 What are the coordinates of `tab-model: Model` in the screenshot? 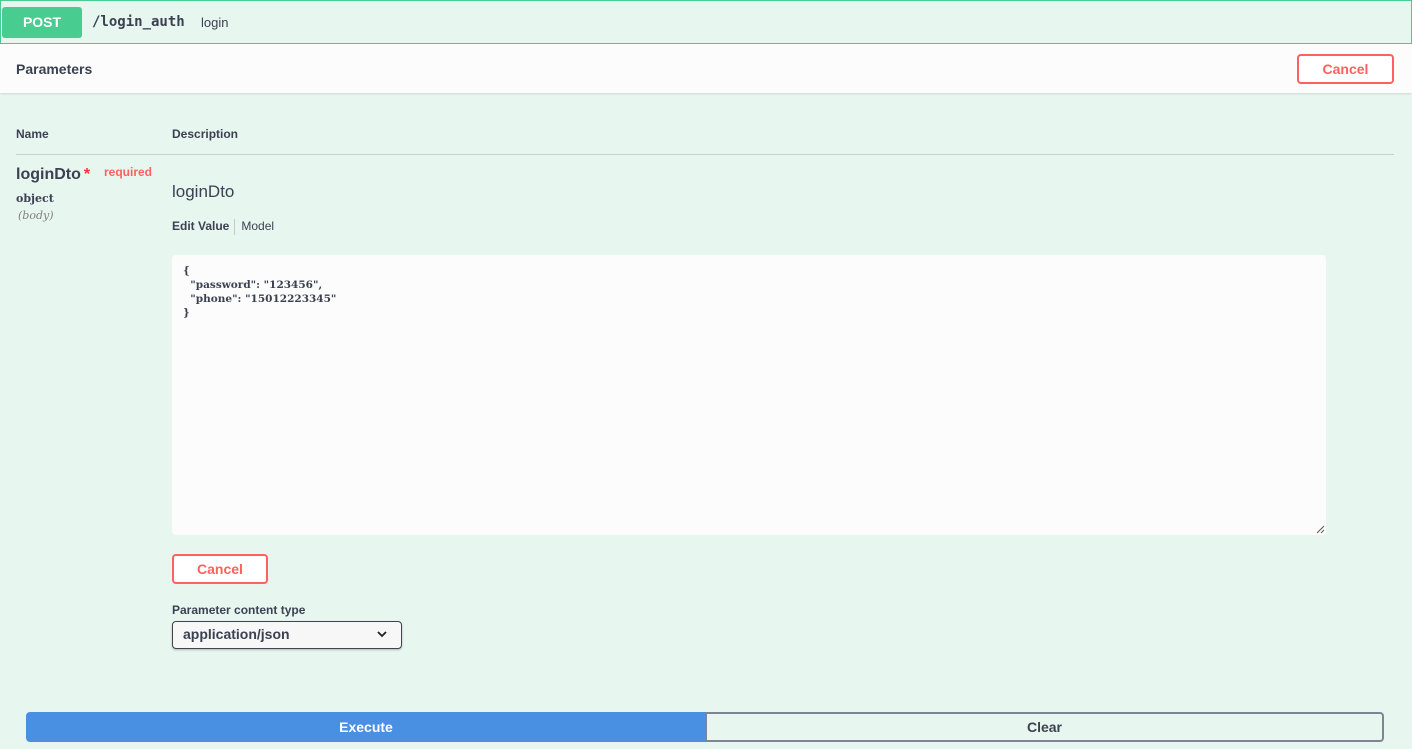 It's located at (257, 226).